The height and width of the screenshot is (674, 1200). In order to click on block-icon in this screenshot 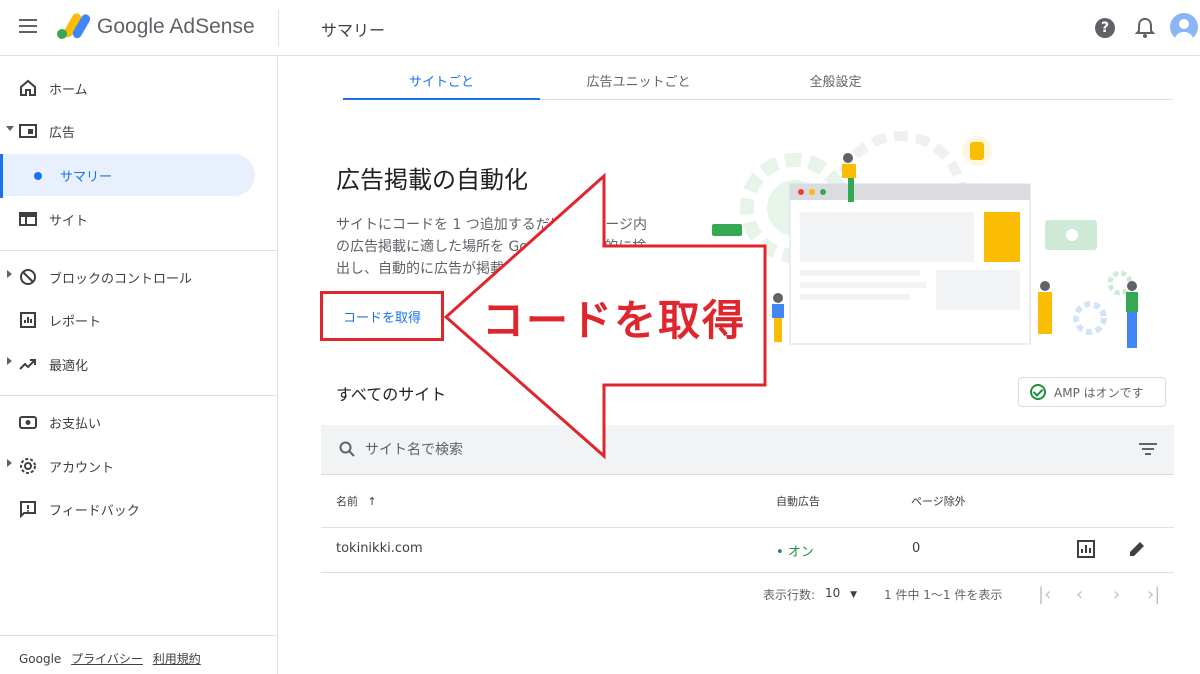, I will do `click(28, 277)`.